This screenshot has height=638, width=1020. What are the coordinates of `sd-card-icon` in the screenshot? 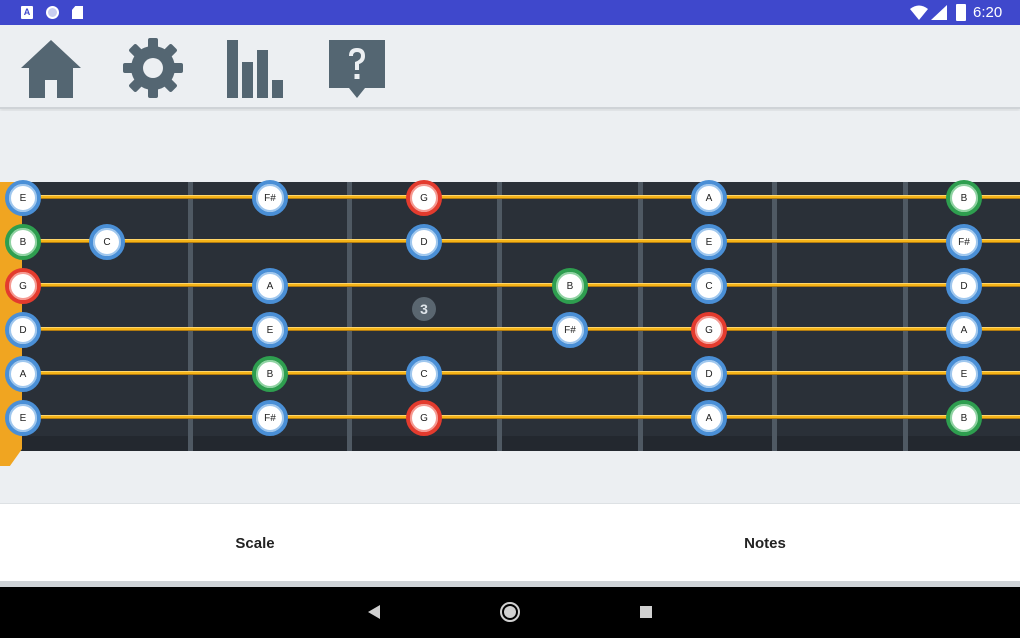 It's located at (77, 12).